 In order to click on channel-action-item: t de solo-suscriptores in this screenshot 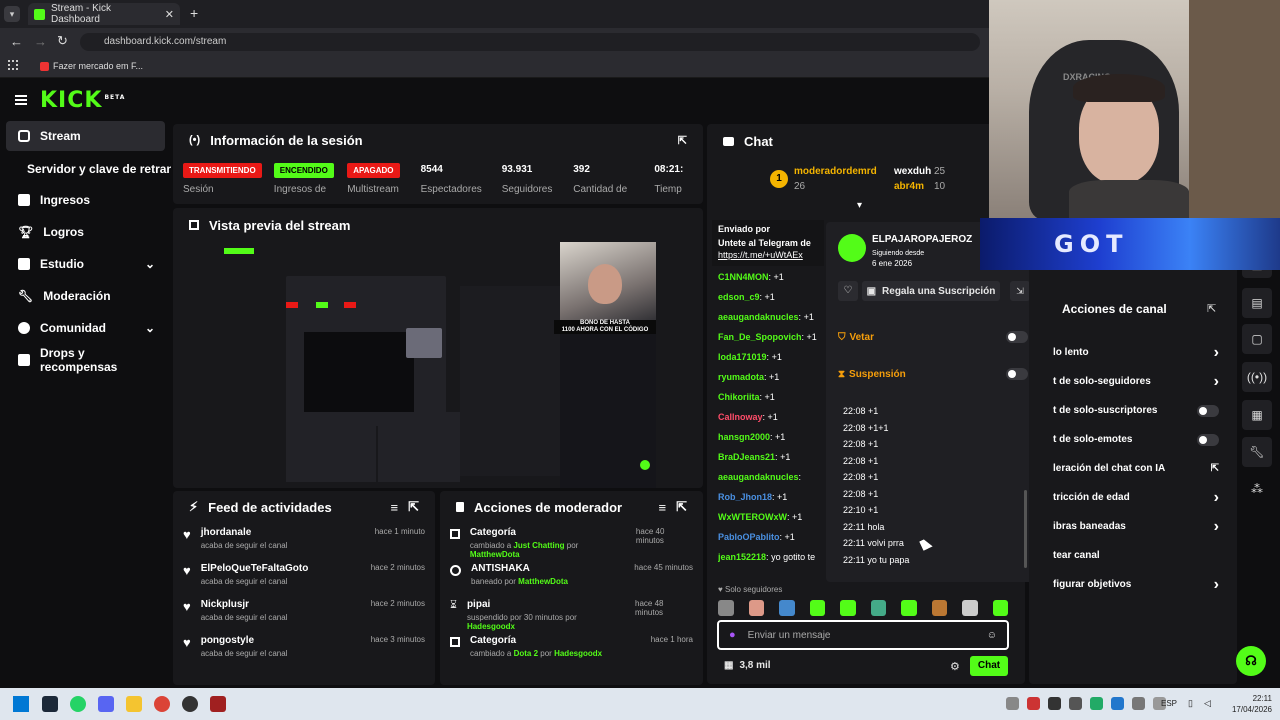, I will do `click(1142, 410)`.